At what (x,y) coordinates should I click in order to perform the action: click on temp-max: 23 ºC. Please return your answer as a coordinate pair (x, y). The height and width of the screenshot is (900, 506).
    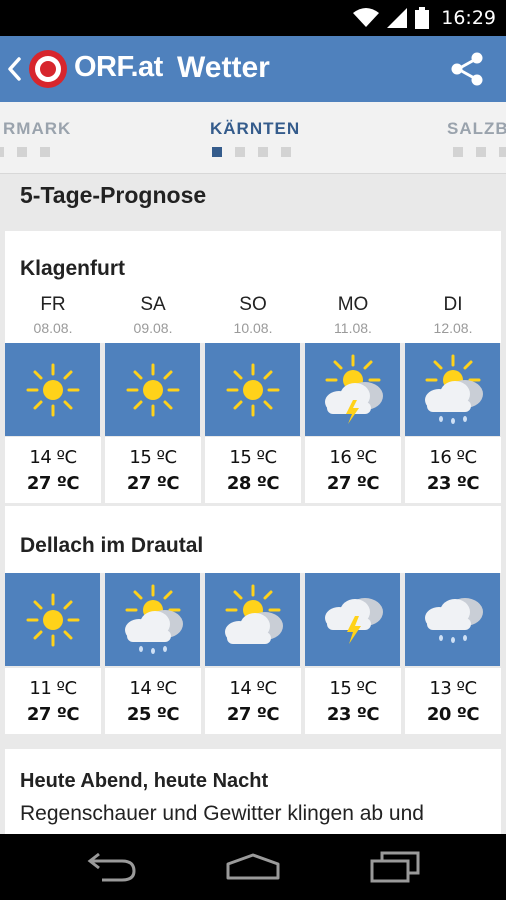
    Looking at the image, I should click on (353, 714).